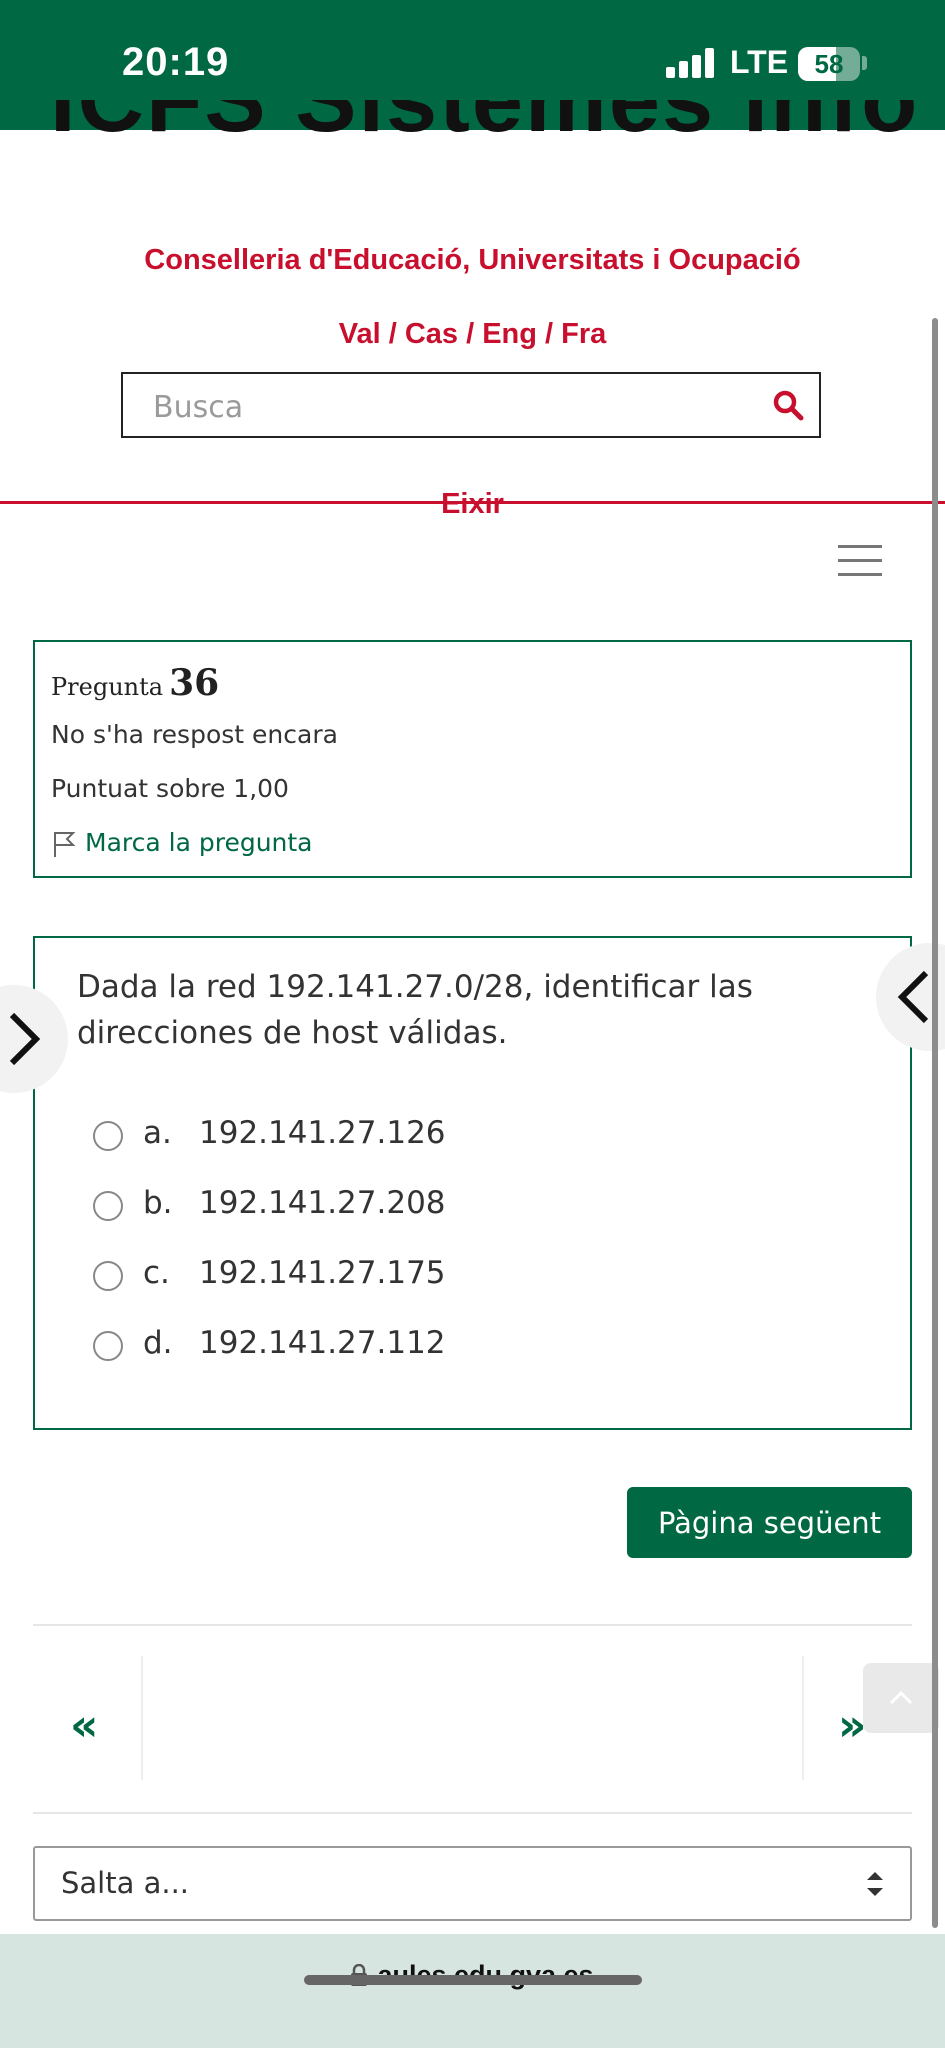  Describe the element at coordinates (194, 734) in the screenshot. I see `question-status: No s'ha respost encara` at that location.